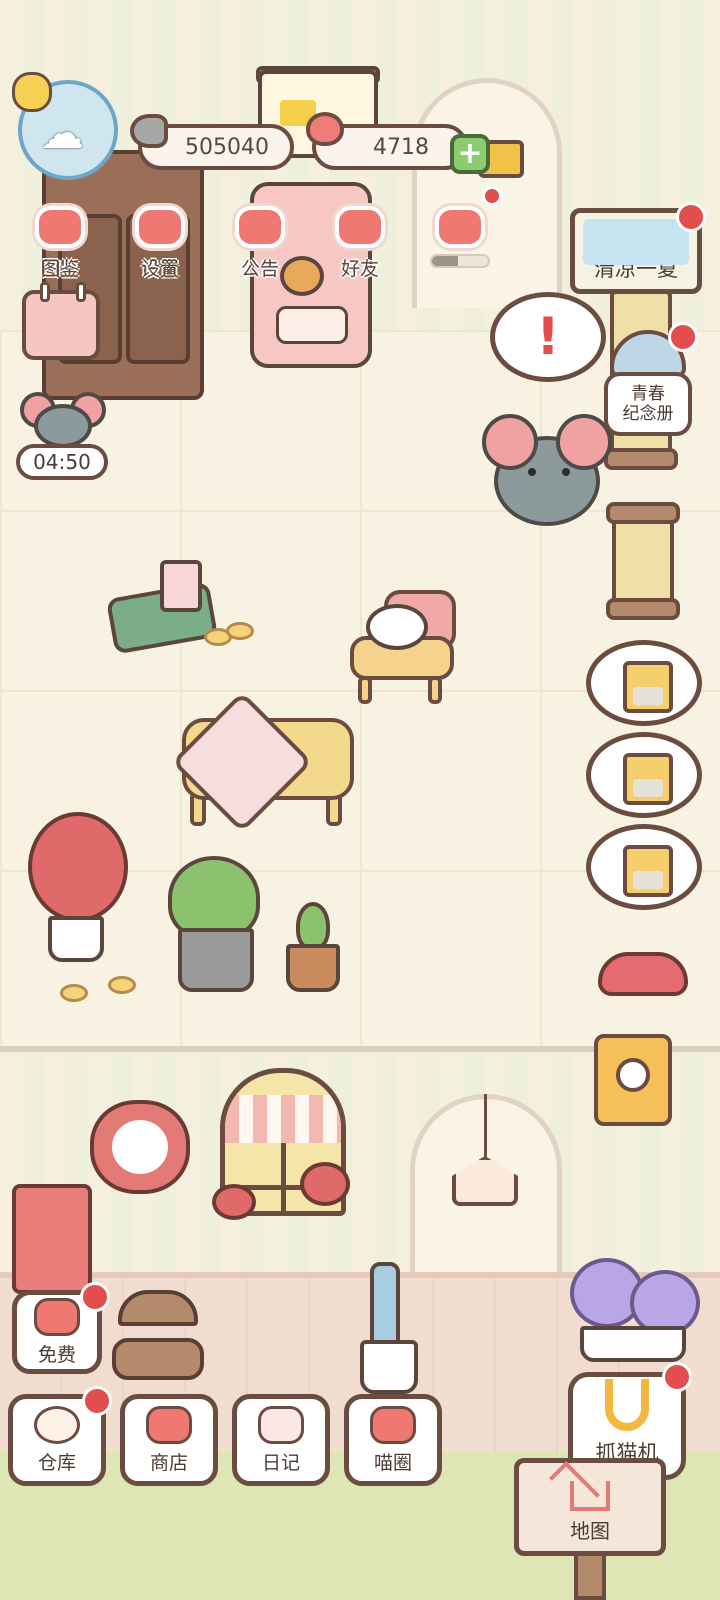  I want to click on fish-currency-value: 505040, so click(227, 147).